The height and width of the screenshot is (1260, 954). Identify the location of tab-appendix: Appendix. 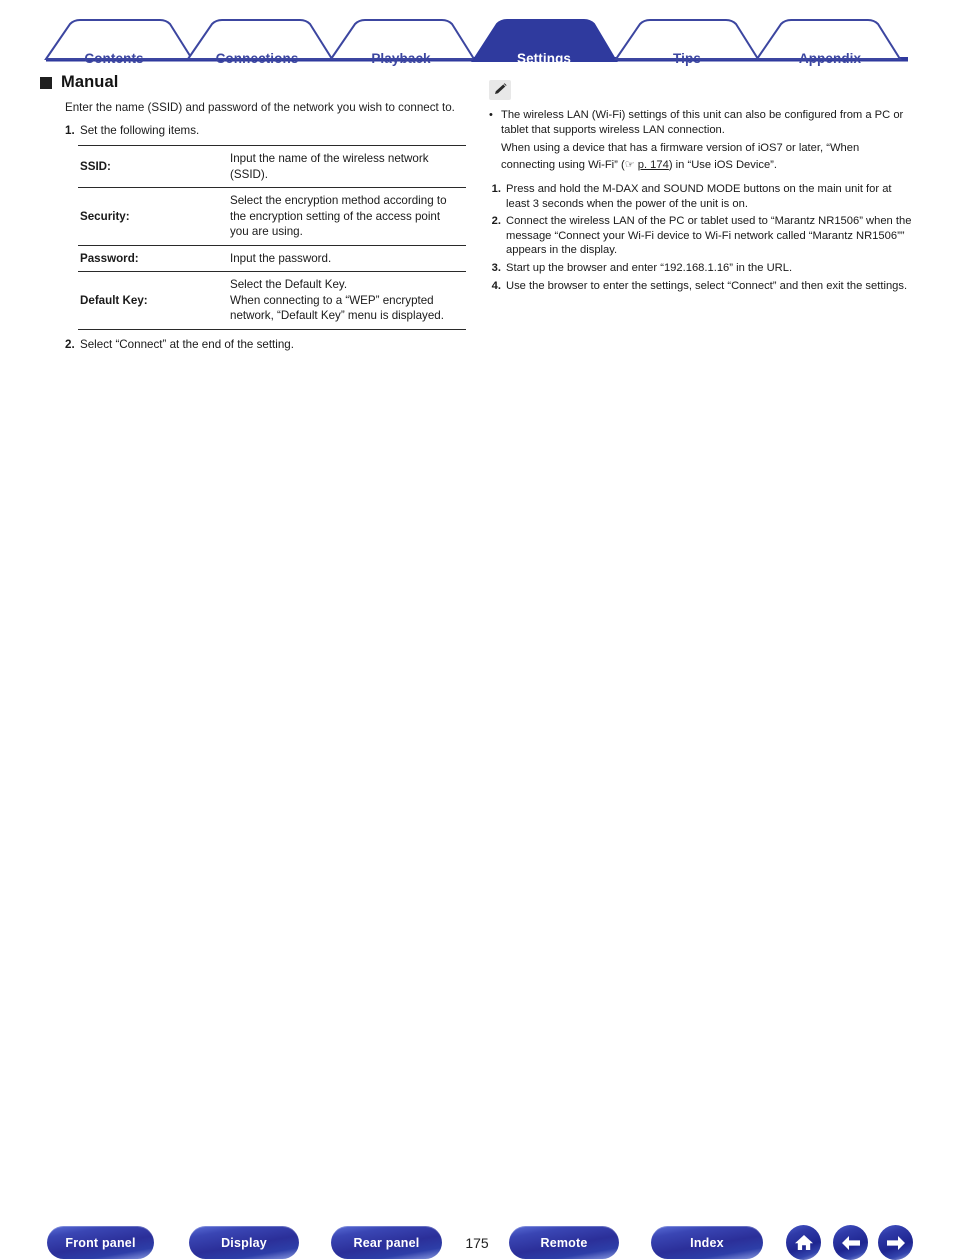
(830, 58).